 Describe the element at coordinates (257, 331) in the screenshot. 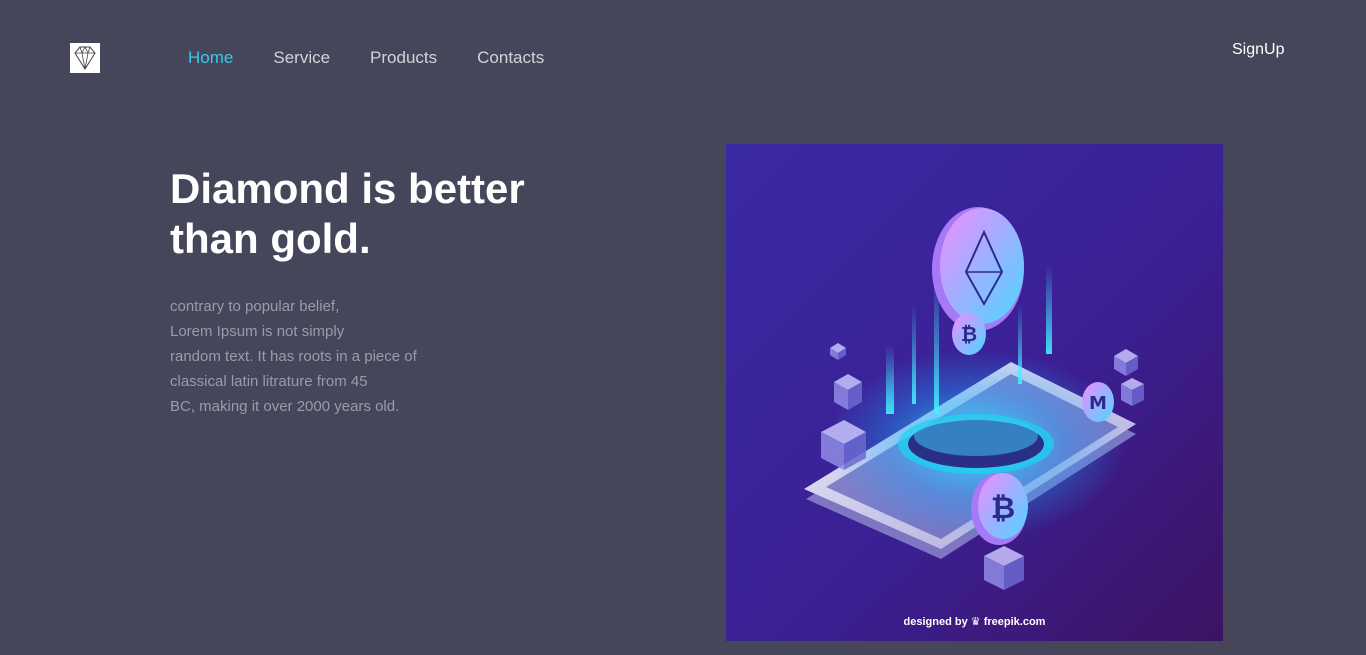

I see `hero-description-line: Lorem Ipsum is not simply` at that location.